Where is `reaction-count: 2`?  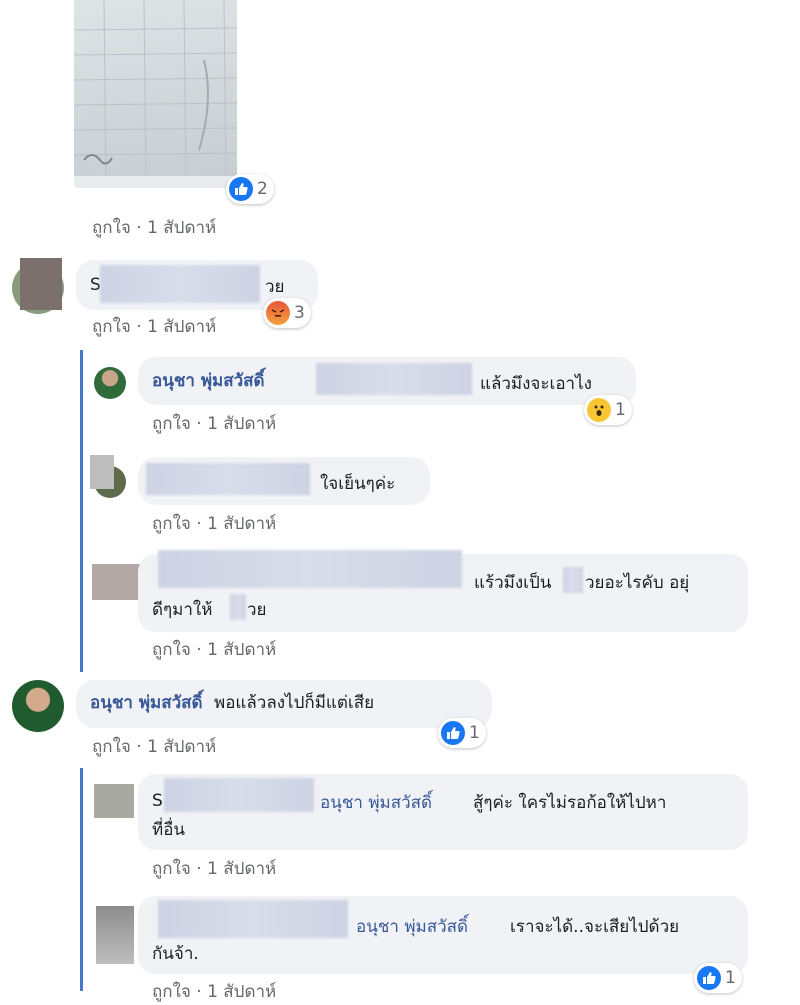 reaction-count: 2 is located at coordinates (262, 189).